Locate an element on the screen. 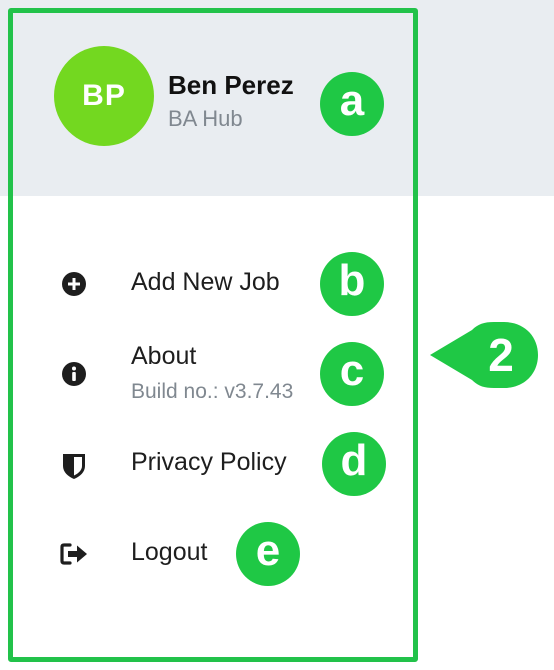 Image resolution: width=554 pixels, height=670 pixels. callout-badge-a: a is located at coordinates (352, 104).